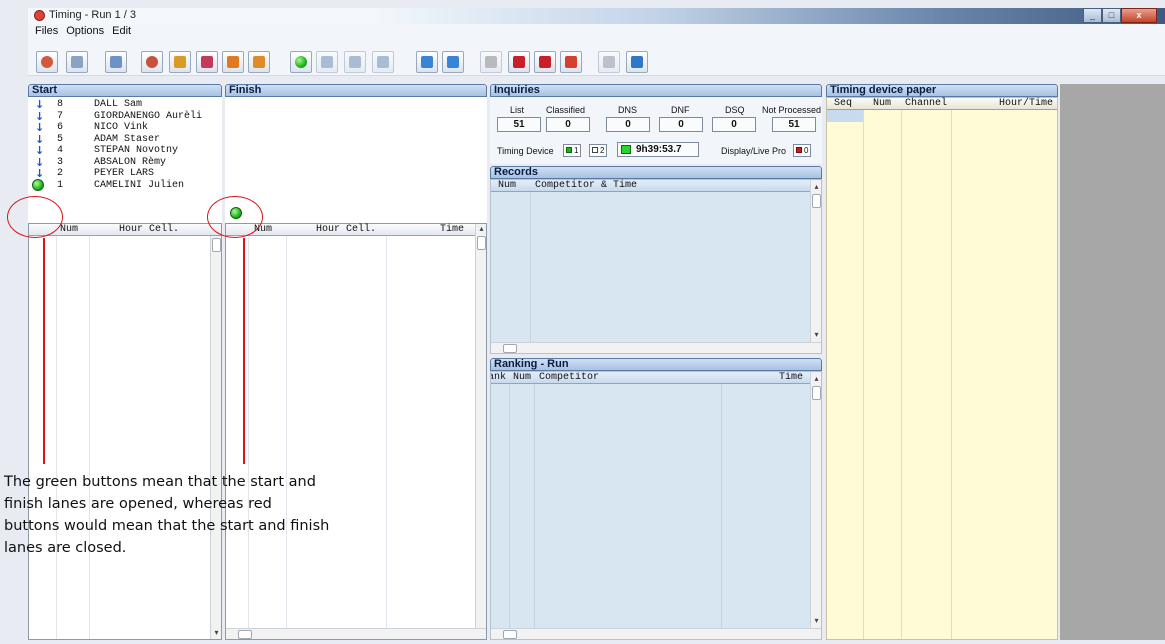 The image size is (1165, 644). What do you see at coordinates (658, 149) in the screenshot?
I see `device-time: 9h39:53.7` at bounding box center [658, 149].